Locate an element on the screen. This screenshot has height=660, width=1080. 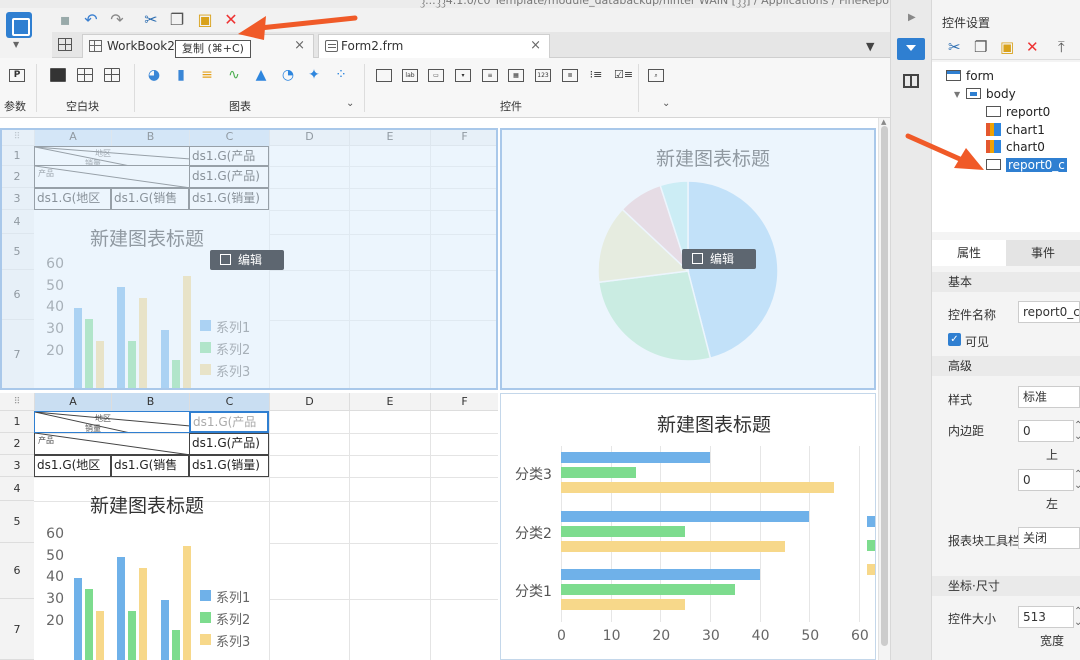
pie-chart-icon: ◕ is located at coordinates (154, 75).